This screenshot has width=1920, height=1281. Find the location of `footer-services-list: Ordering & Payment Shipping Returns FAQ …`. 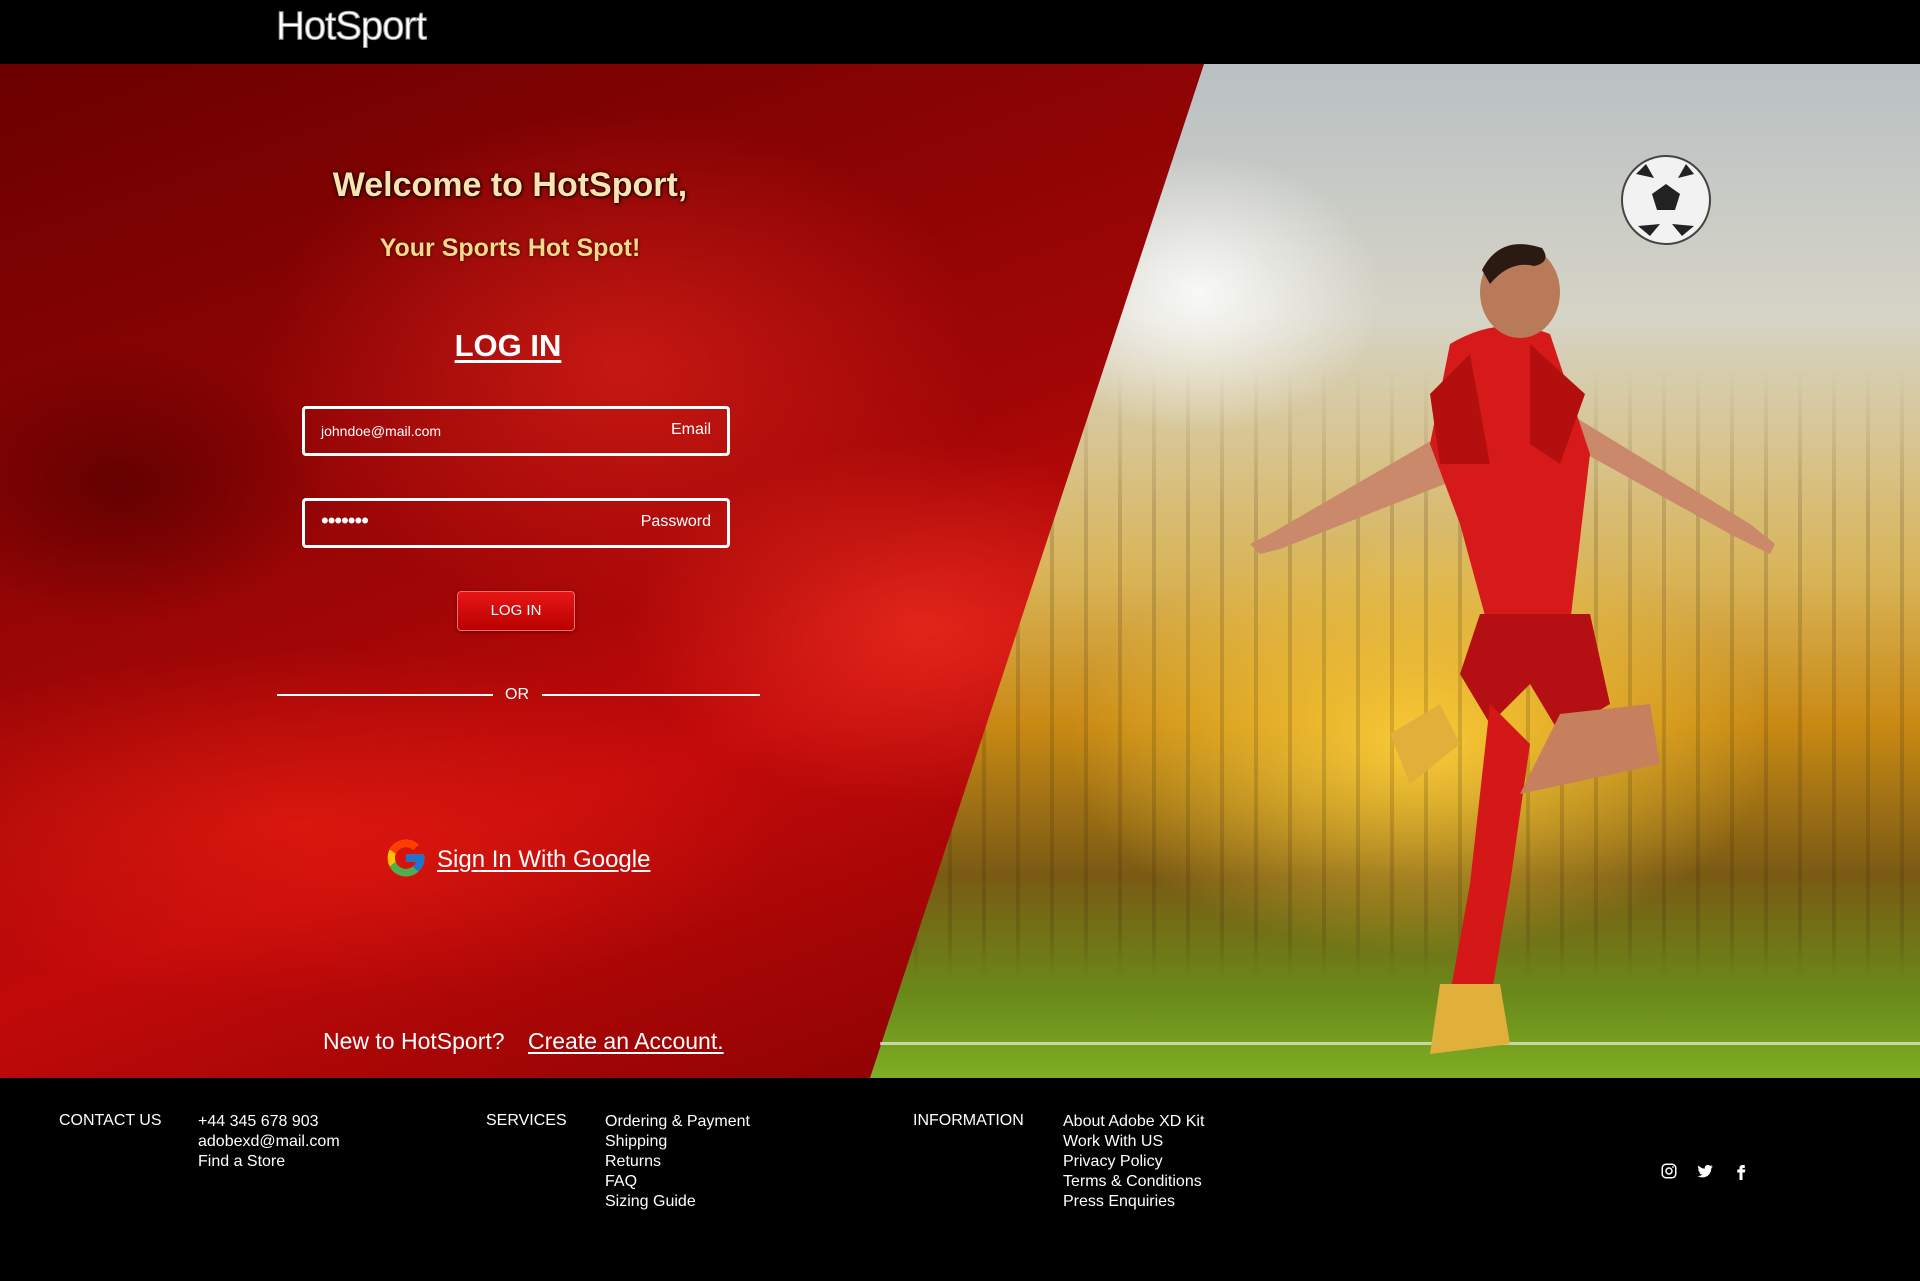

footer-services-list: Ordering & Payment Shipping Returns FAQ … is located at coordinates (677, 1162).